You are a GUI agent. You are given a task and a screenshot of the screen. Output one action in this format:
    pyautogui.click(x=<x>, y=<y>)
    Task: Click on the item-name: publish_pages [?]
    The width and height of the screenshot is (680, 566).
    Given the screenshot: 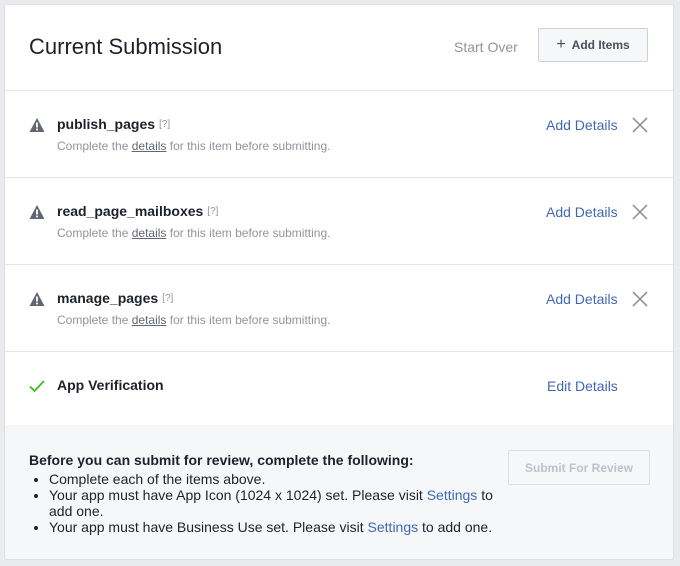 What is the action you would take?
    pyautogui.click(x=113, y=124)
    